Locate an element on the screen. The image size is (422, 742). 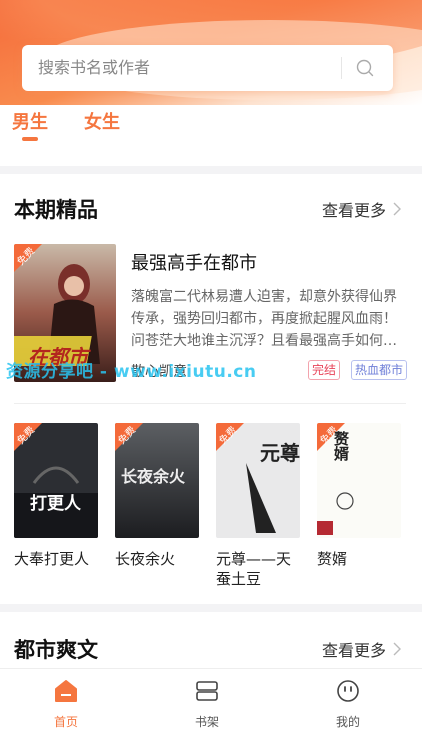
search-icon is located at coordinates (365, 68).